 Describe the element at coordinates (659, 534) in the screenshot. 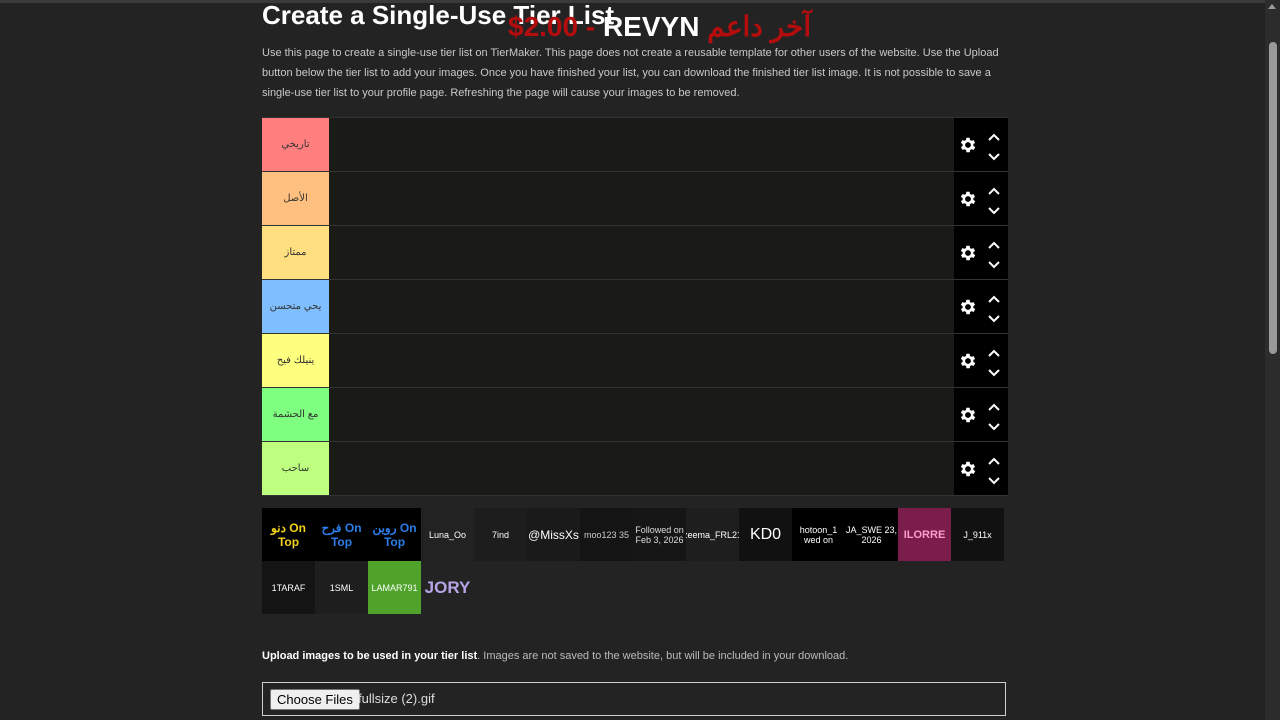

I see `pool-image: Followed on Feb 3, 2026` at that location.